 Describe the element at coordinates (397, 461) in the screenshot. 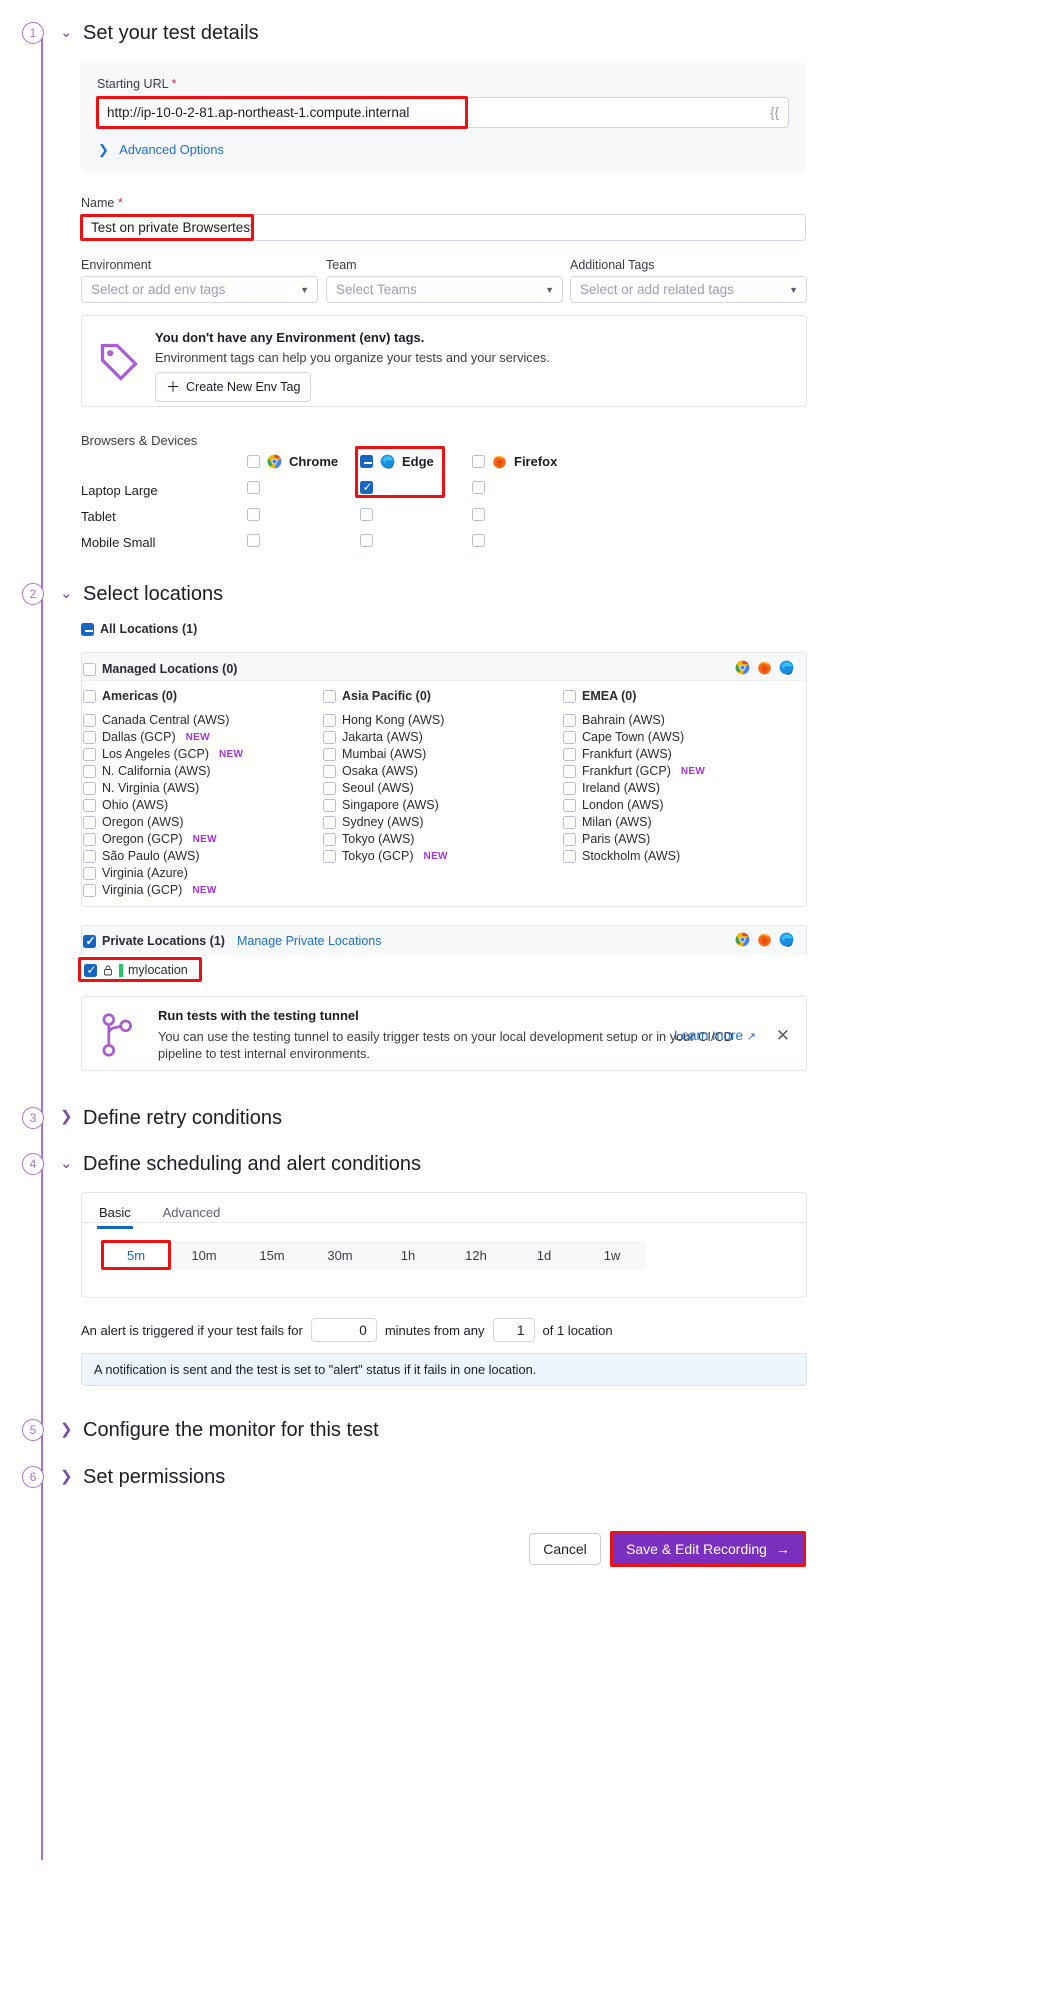

I see `browser-column-edge: Edge` at that location.